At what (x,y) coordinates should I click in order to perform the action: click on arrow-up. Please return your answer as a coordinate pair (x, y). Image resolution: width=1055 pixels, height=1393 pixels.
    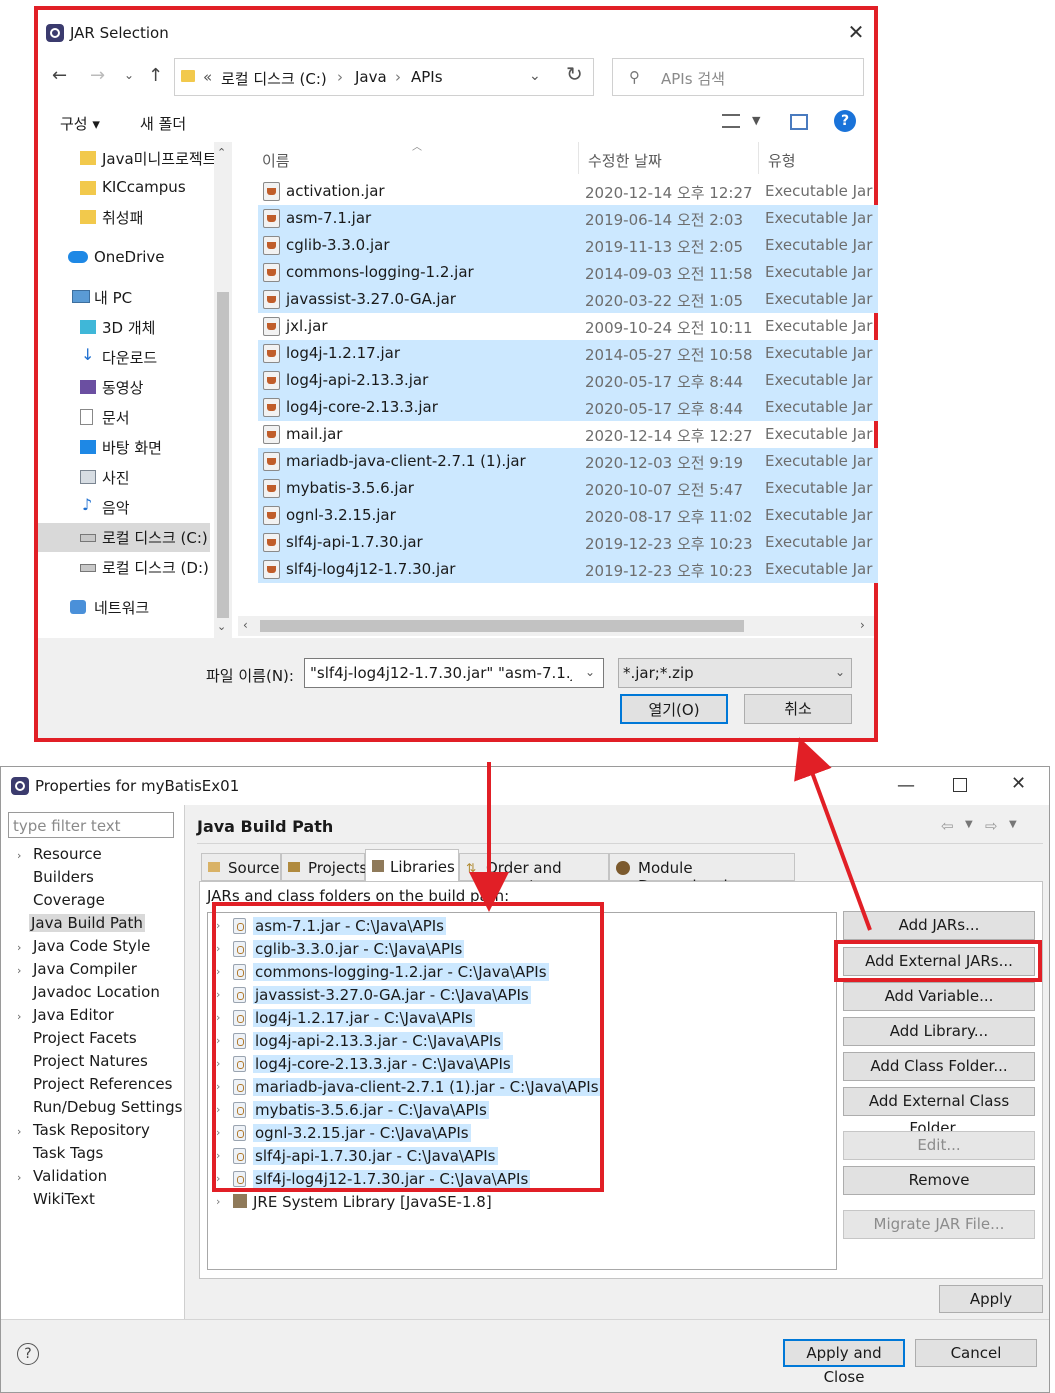
    Looking at the image, I should click on (833, 834).